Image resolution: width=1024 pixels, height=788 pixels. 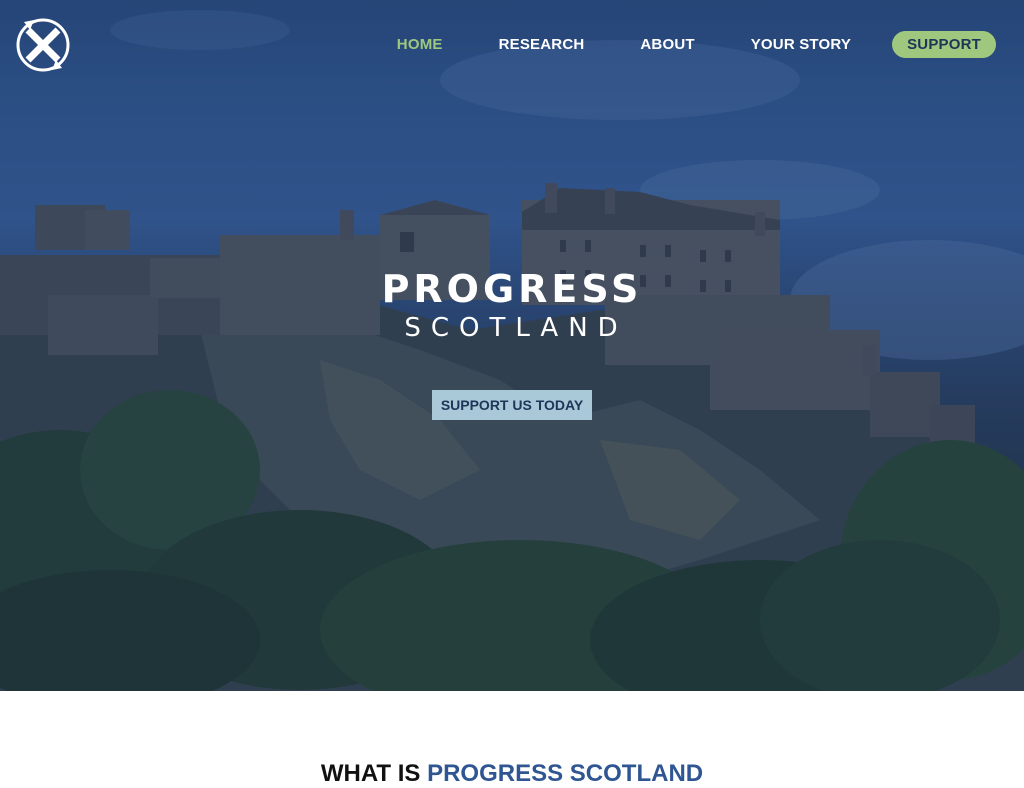 What do you see at coordinates (944, 44) in the screenshot?
I see `nav-support-button: SUPPORT` at bounding box center [944, 44].